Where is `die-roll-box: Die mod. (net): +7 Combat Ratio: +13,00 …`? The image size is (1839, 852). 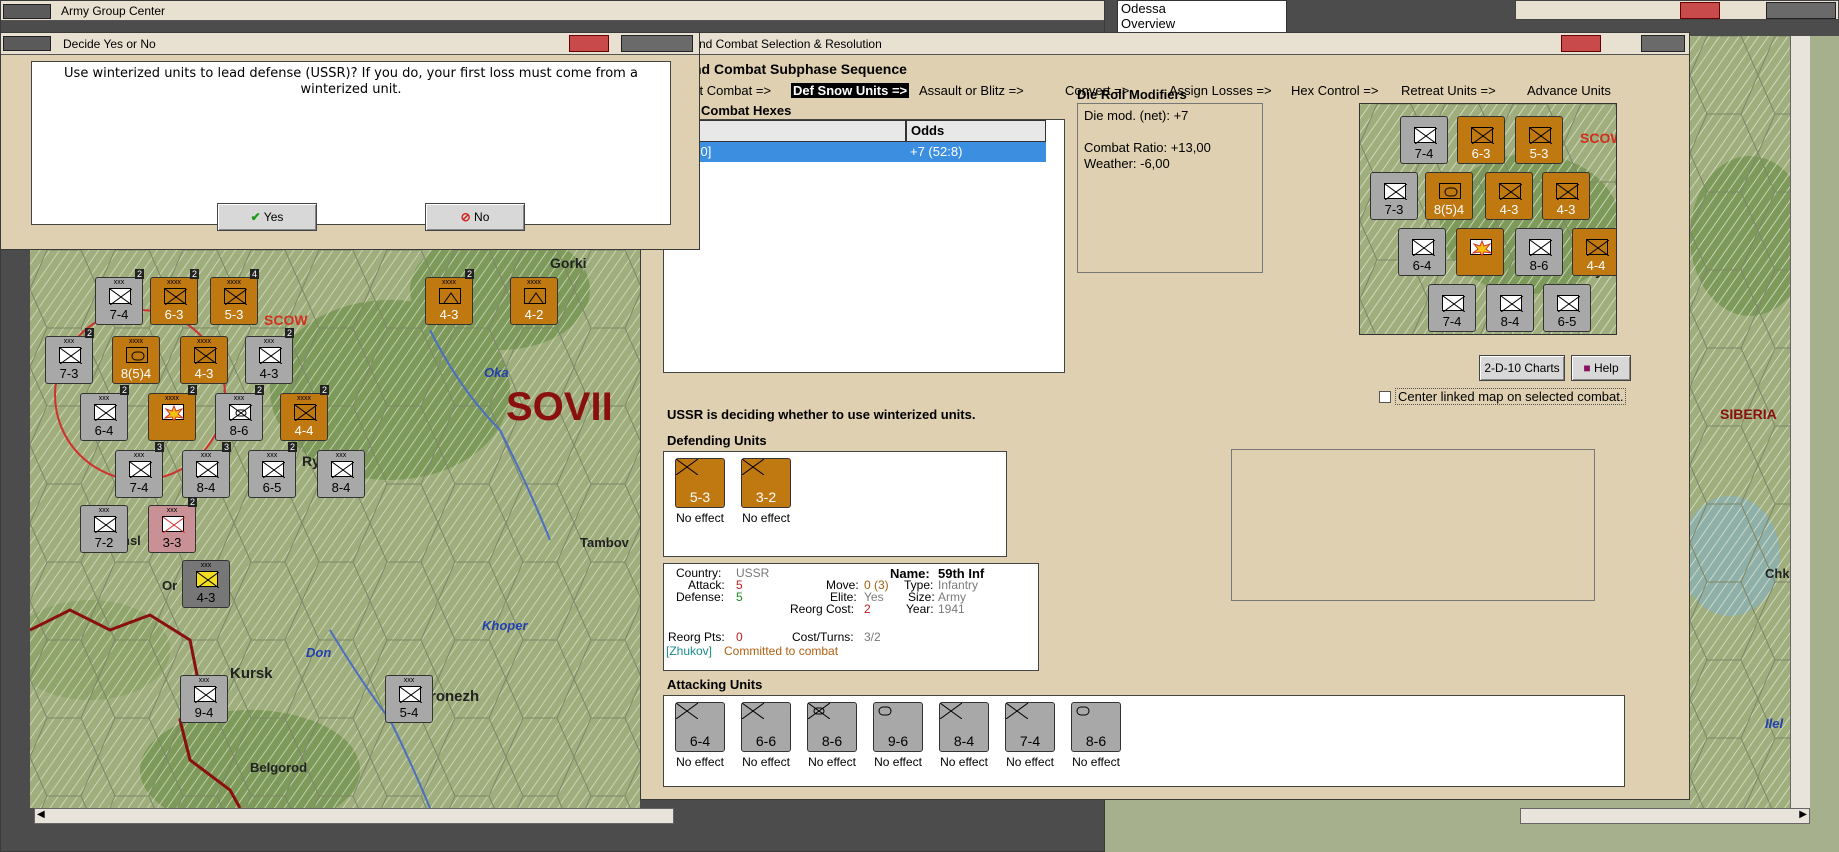 die-roll-box: Die mod. (net): +7 Combat Ratio: +13,00 … is located at coordinates (1170, 188).